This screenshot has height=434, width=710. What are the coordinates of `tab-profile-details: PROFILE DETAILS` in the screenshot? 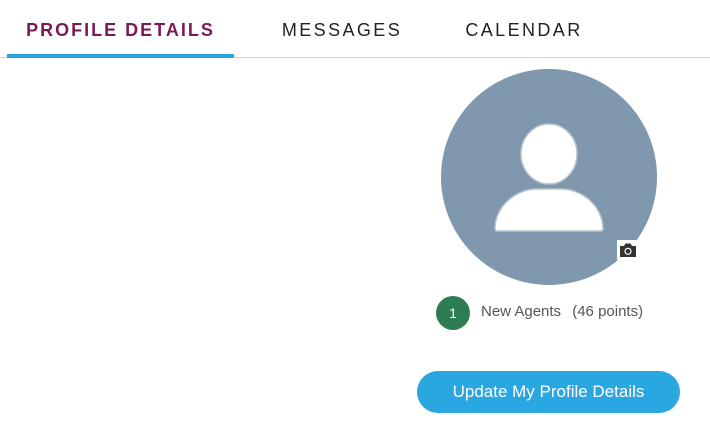 It's located at (120, 29).